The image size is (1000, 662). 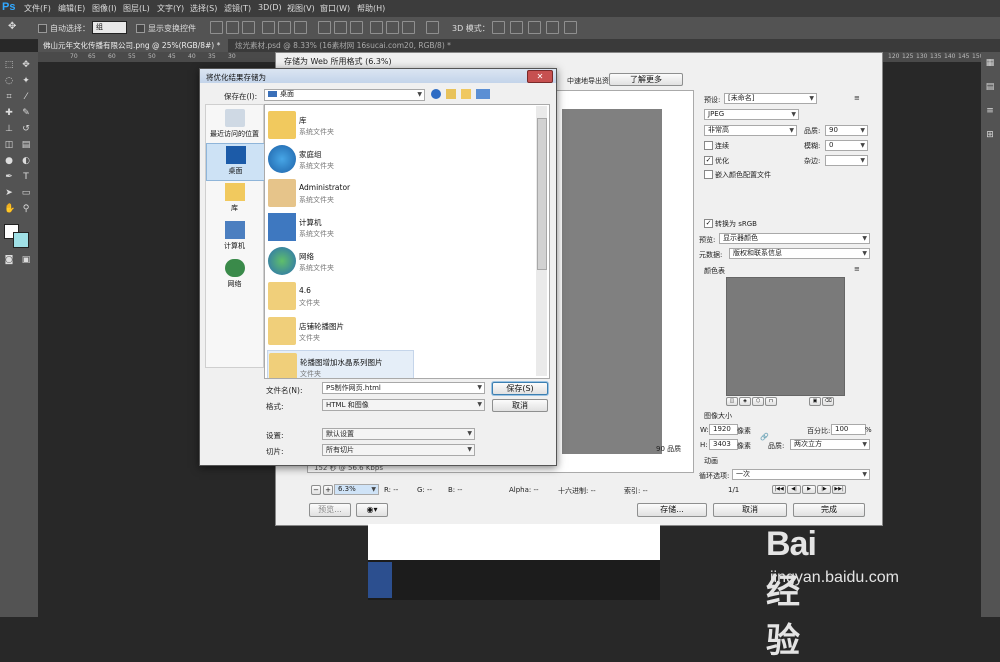 What do you see at coordinates (372, 510) in the screenshot?
I see `browser-preview-button: ◉▾` at bounding box center [372, 510].